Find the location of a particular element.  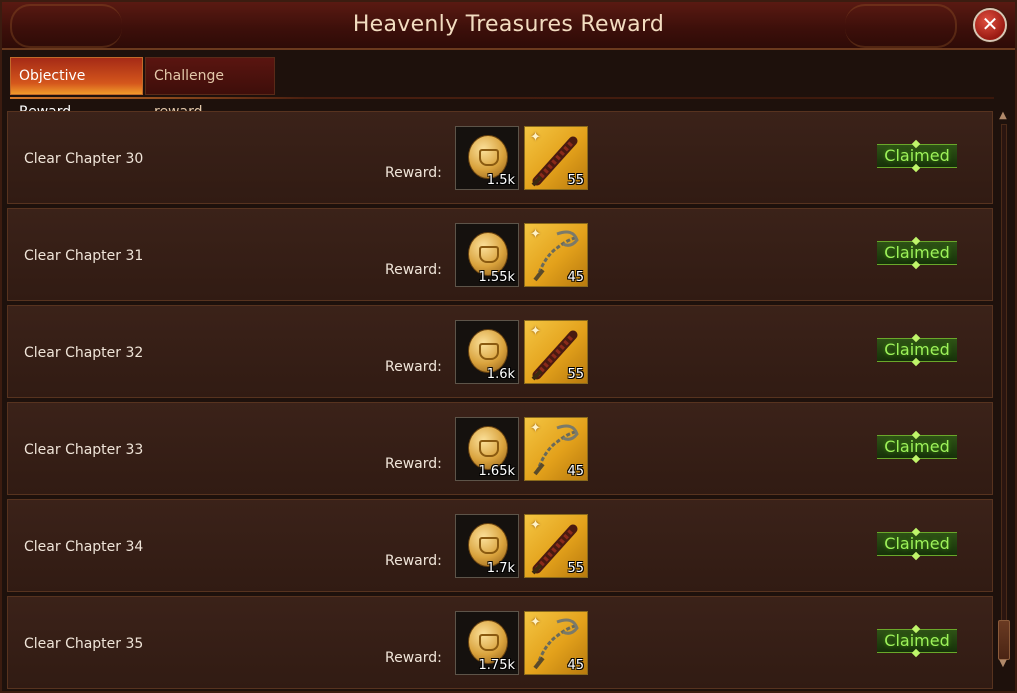

gold-coin-slot: 1.7k is located at coordinates (487, 546).